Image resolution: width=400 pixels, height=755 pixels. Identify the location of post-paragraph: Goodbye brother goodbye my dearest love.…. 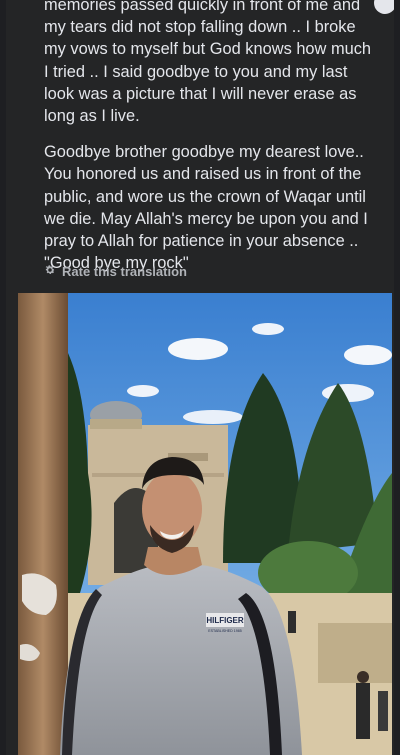
(206, 208).